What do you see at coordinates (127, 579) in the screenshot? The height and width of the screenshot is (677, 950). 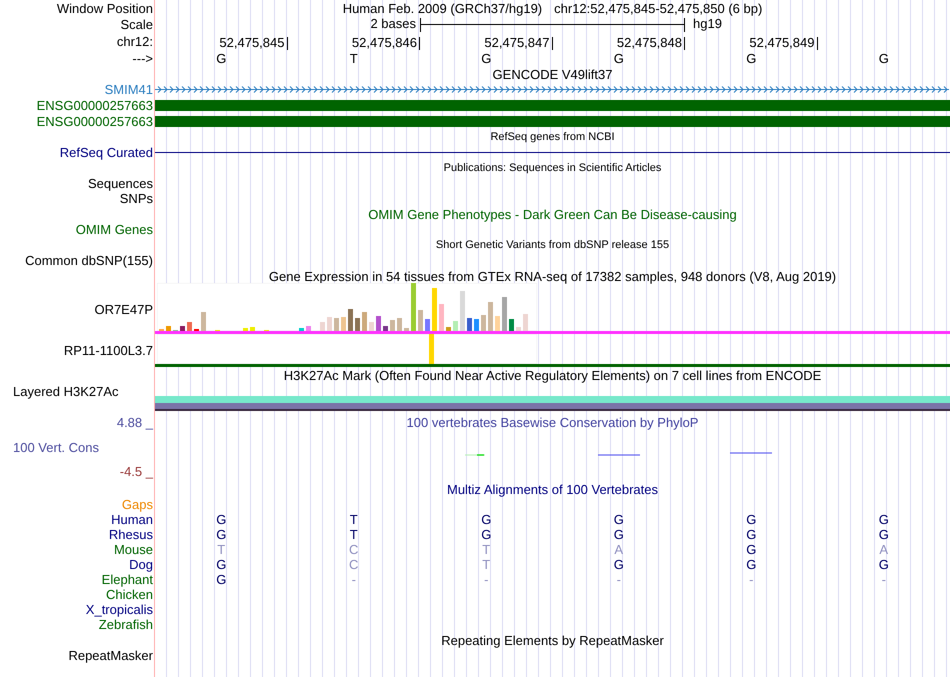 I see `species-label: Elephant` at bounding box center [127, 579].